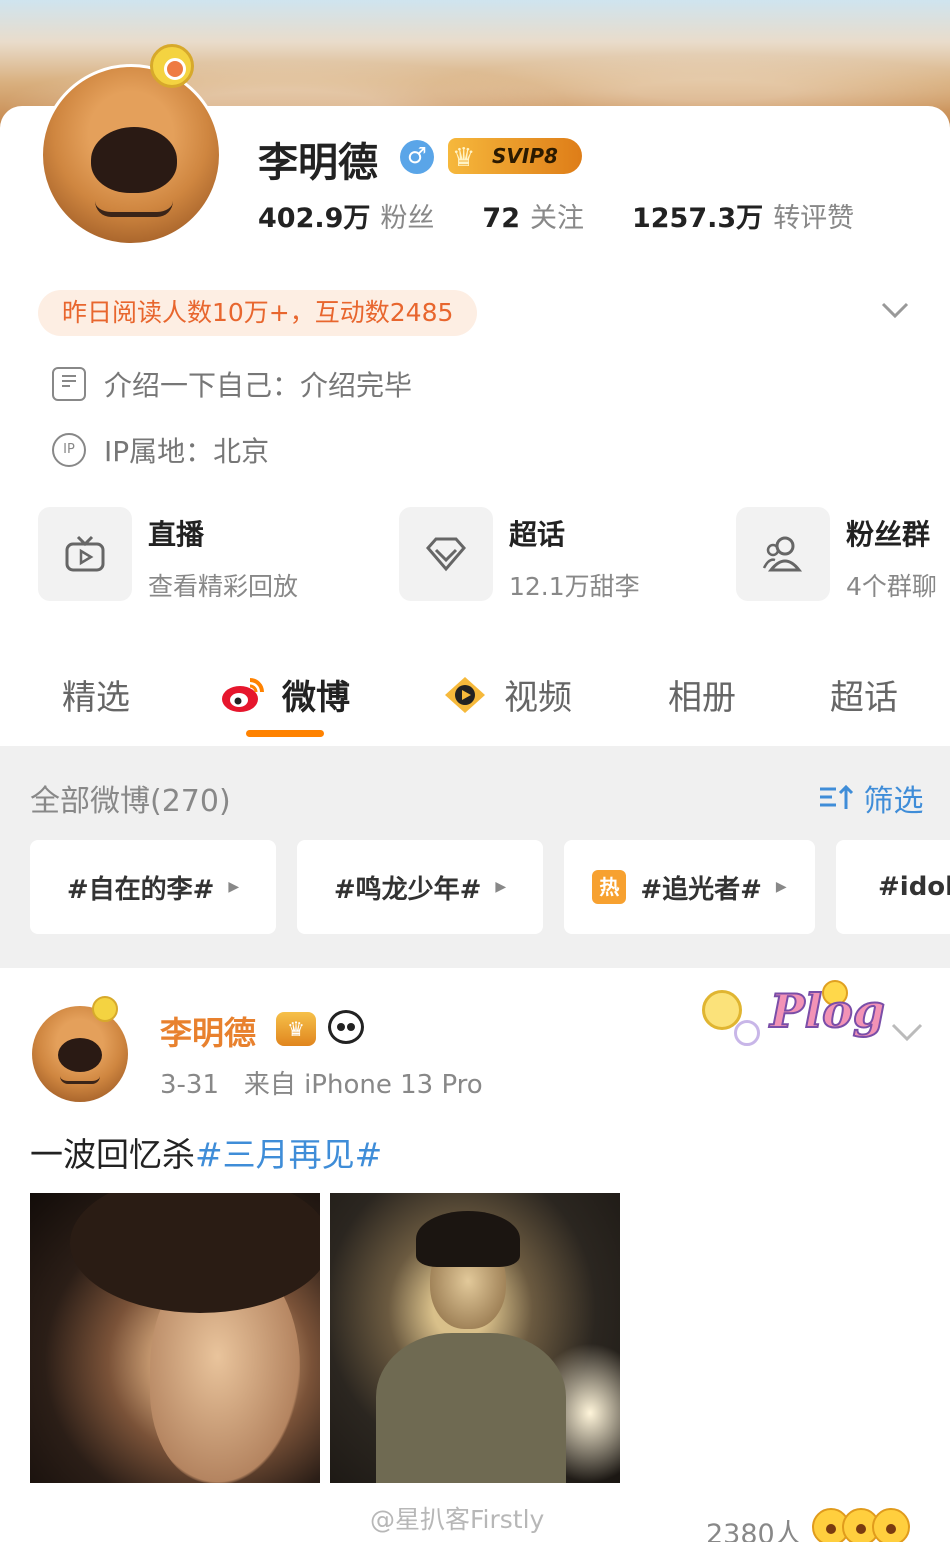 The image size is (950, 1542). Describe the element at coordinates (891, 586) in the screenshot. I see `feature-fan-group-subtitle: 4个群聊` at that location.